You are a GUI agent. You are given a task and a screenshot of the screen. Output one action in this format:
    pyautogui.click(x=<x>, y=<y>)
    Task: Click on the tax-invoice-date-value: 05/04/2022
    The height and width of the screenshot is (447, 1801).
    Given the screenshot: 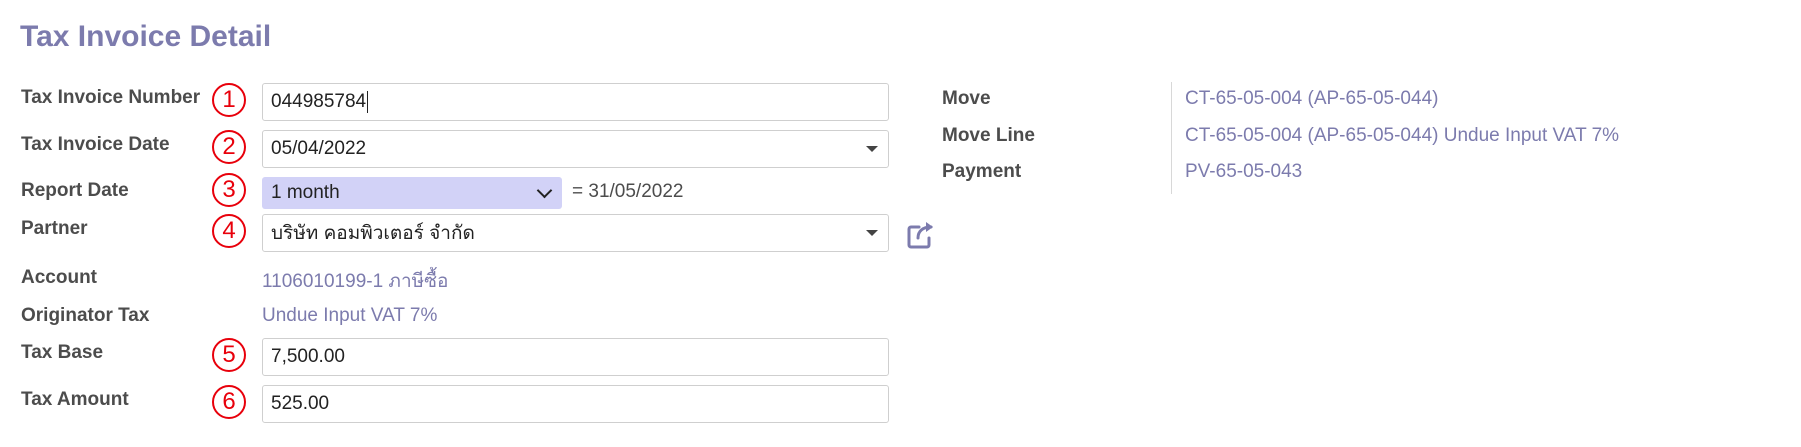 What is the action you would take?
    pyautogui.click(x=319, y=148)
    